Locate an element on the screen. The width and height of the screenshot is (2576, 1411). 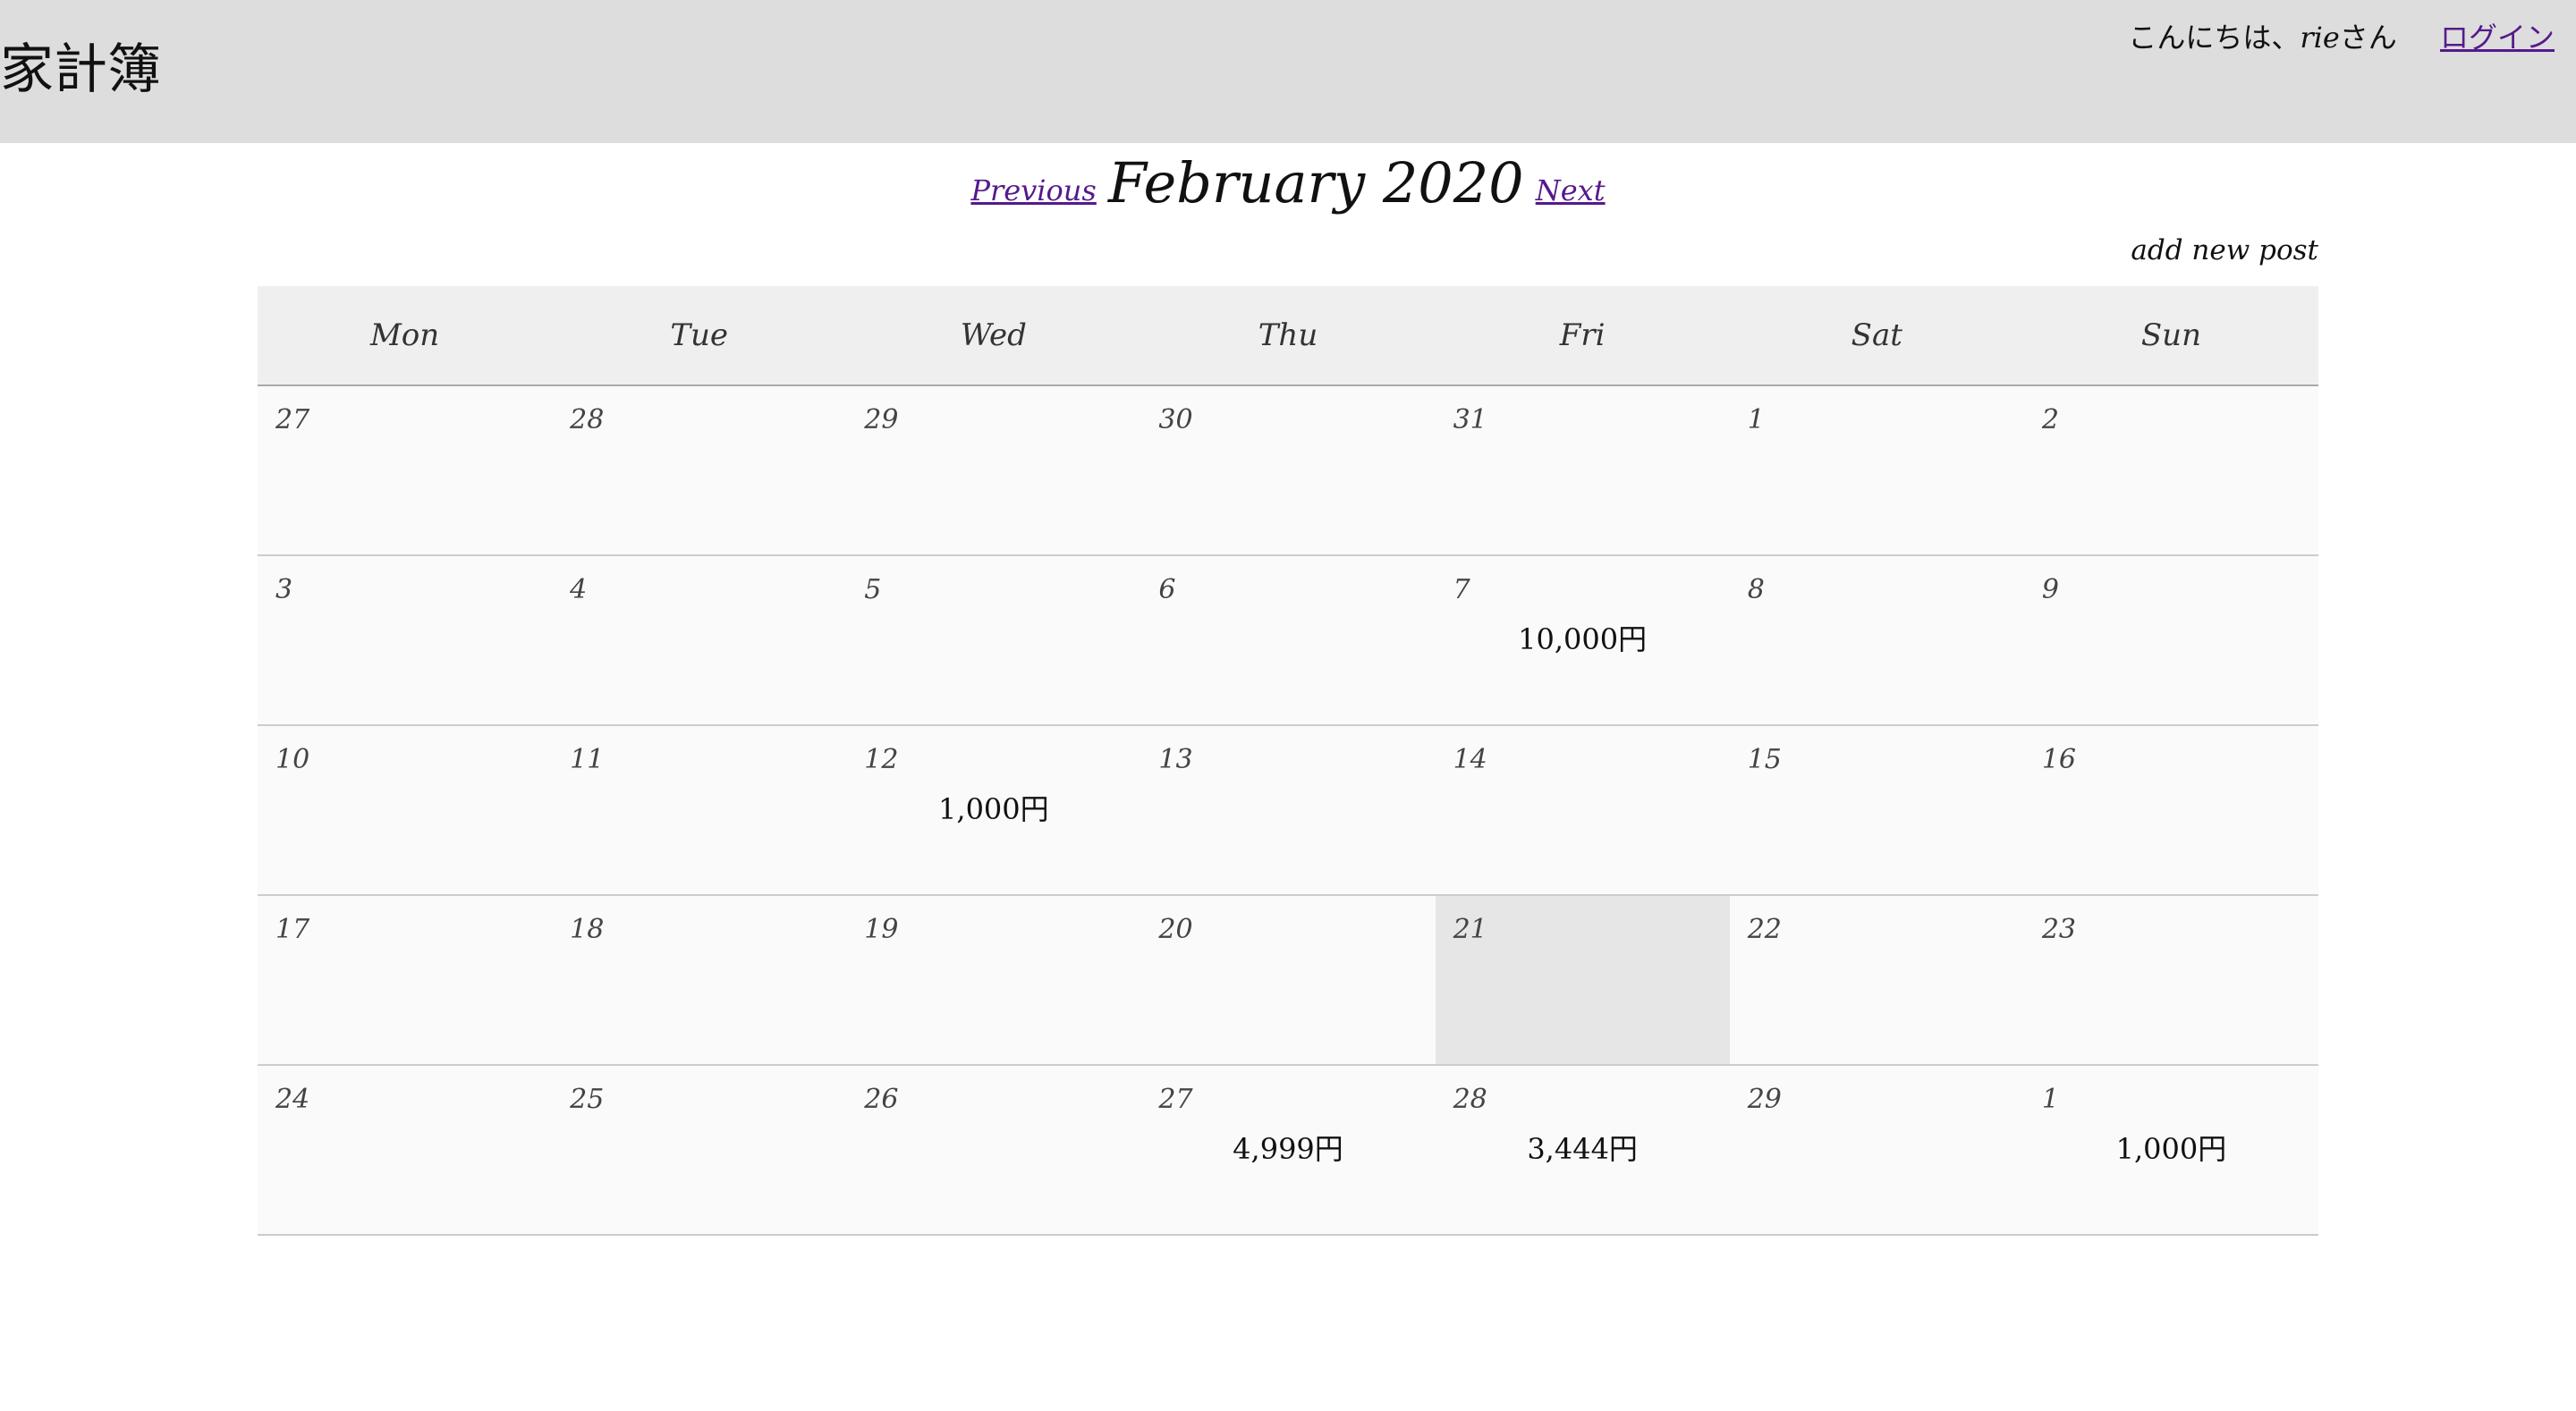
day-number: 26 is located at coordinates (881, 1100).